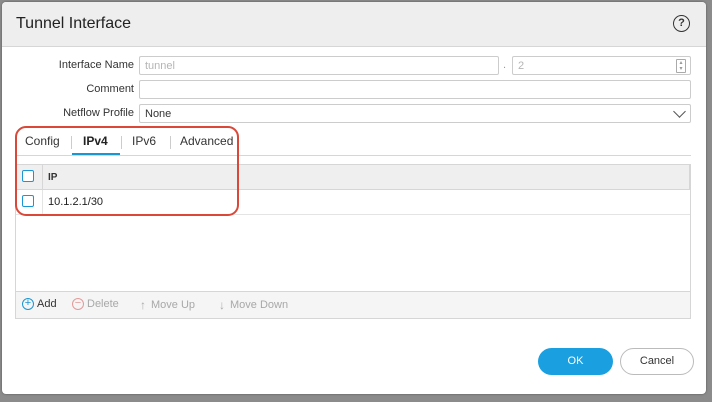  I want to click on subinterface-number-value: 2, so click(521, 66).